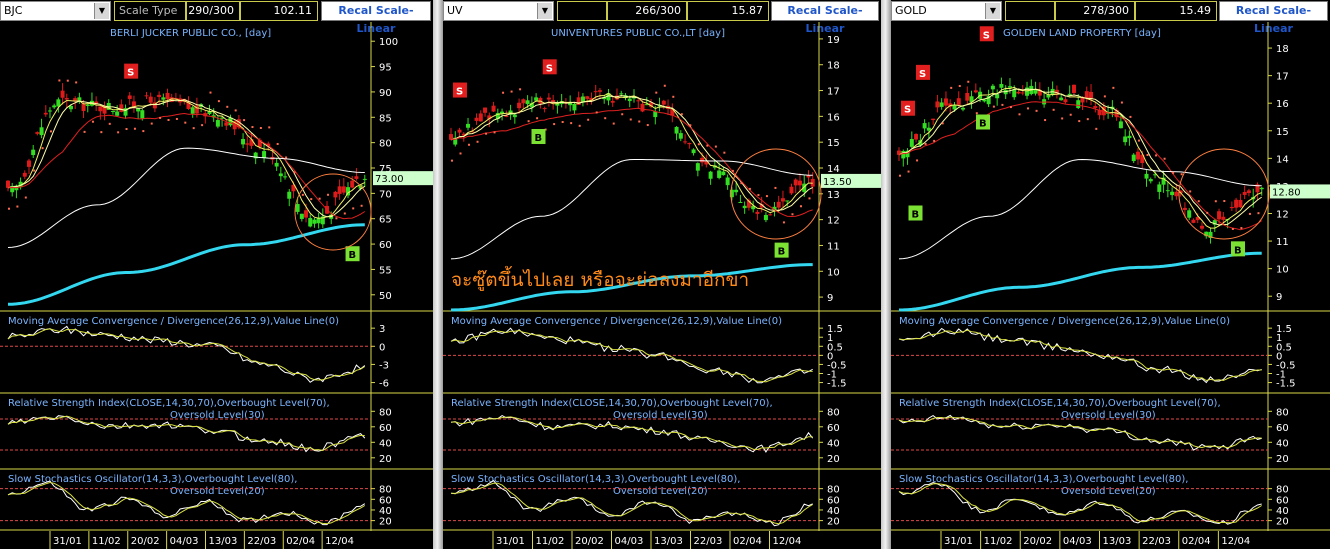  I want to click on indicator-tick-label: 40, so click(833, 443).